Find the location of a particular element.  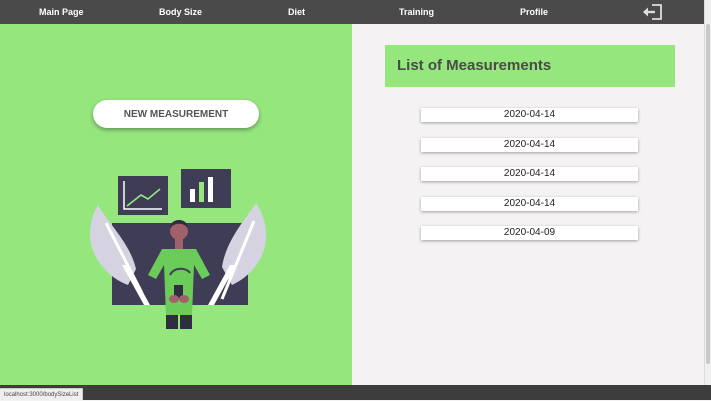

person-with-charts-illustration is located at coordinates (178, 249).